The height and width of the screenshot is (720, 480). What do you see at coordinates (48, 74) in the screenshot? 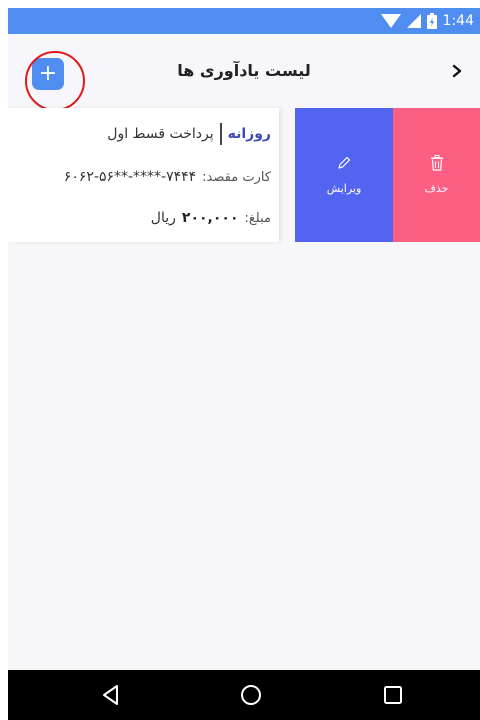
I see `add-reminder-button: +` at bounding box center [48, 74].